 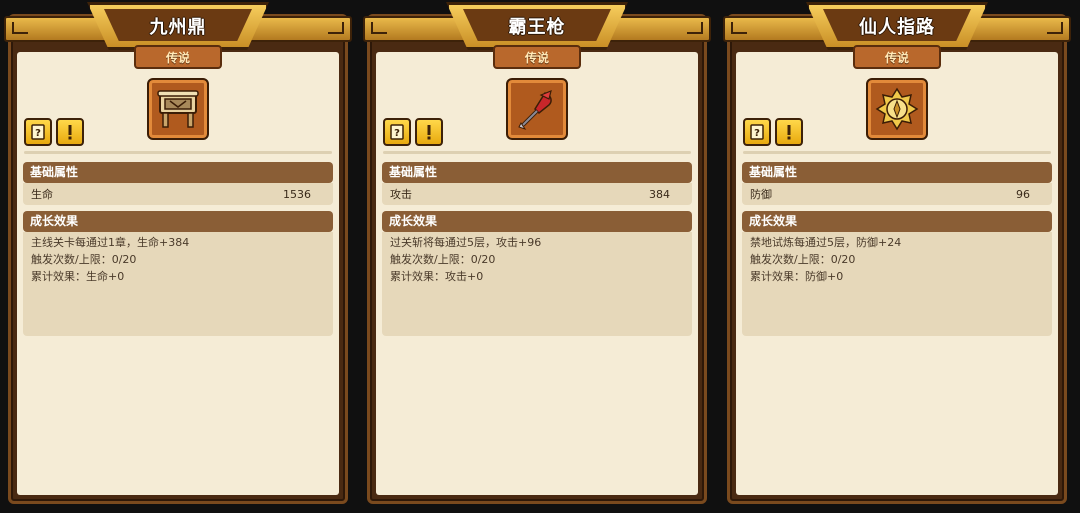 What do you see at coordinates (797, 276) in the screenshot?
I see `growth-line: 累计效果：防御+0` at bounding box center [797, 276].